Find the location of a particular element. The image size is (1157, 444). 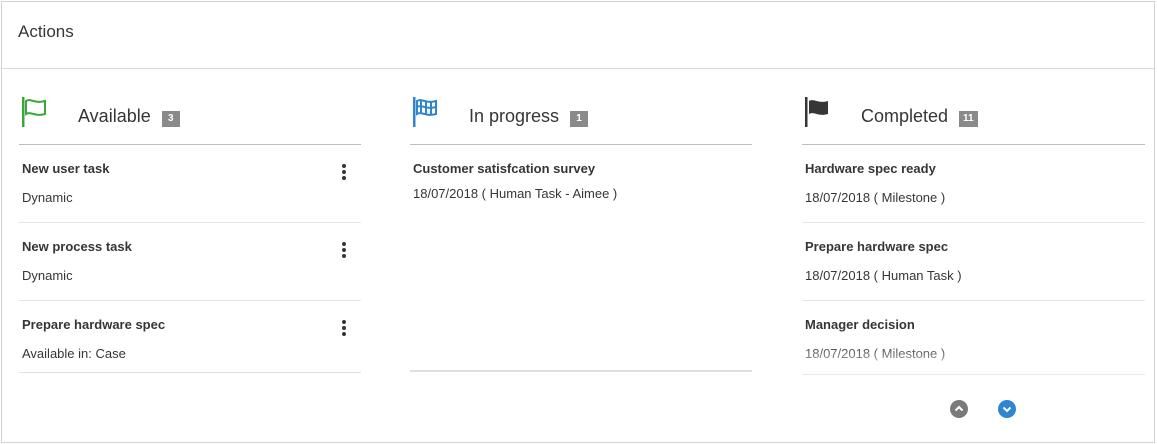

in-progress-count-badge: 1 is located at coordinates (579, 118).